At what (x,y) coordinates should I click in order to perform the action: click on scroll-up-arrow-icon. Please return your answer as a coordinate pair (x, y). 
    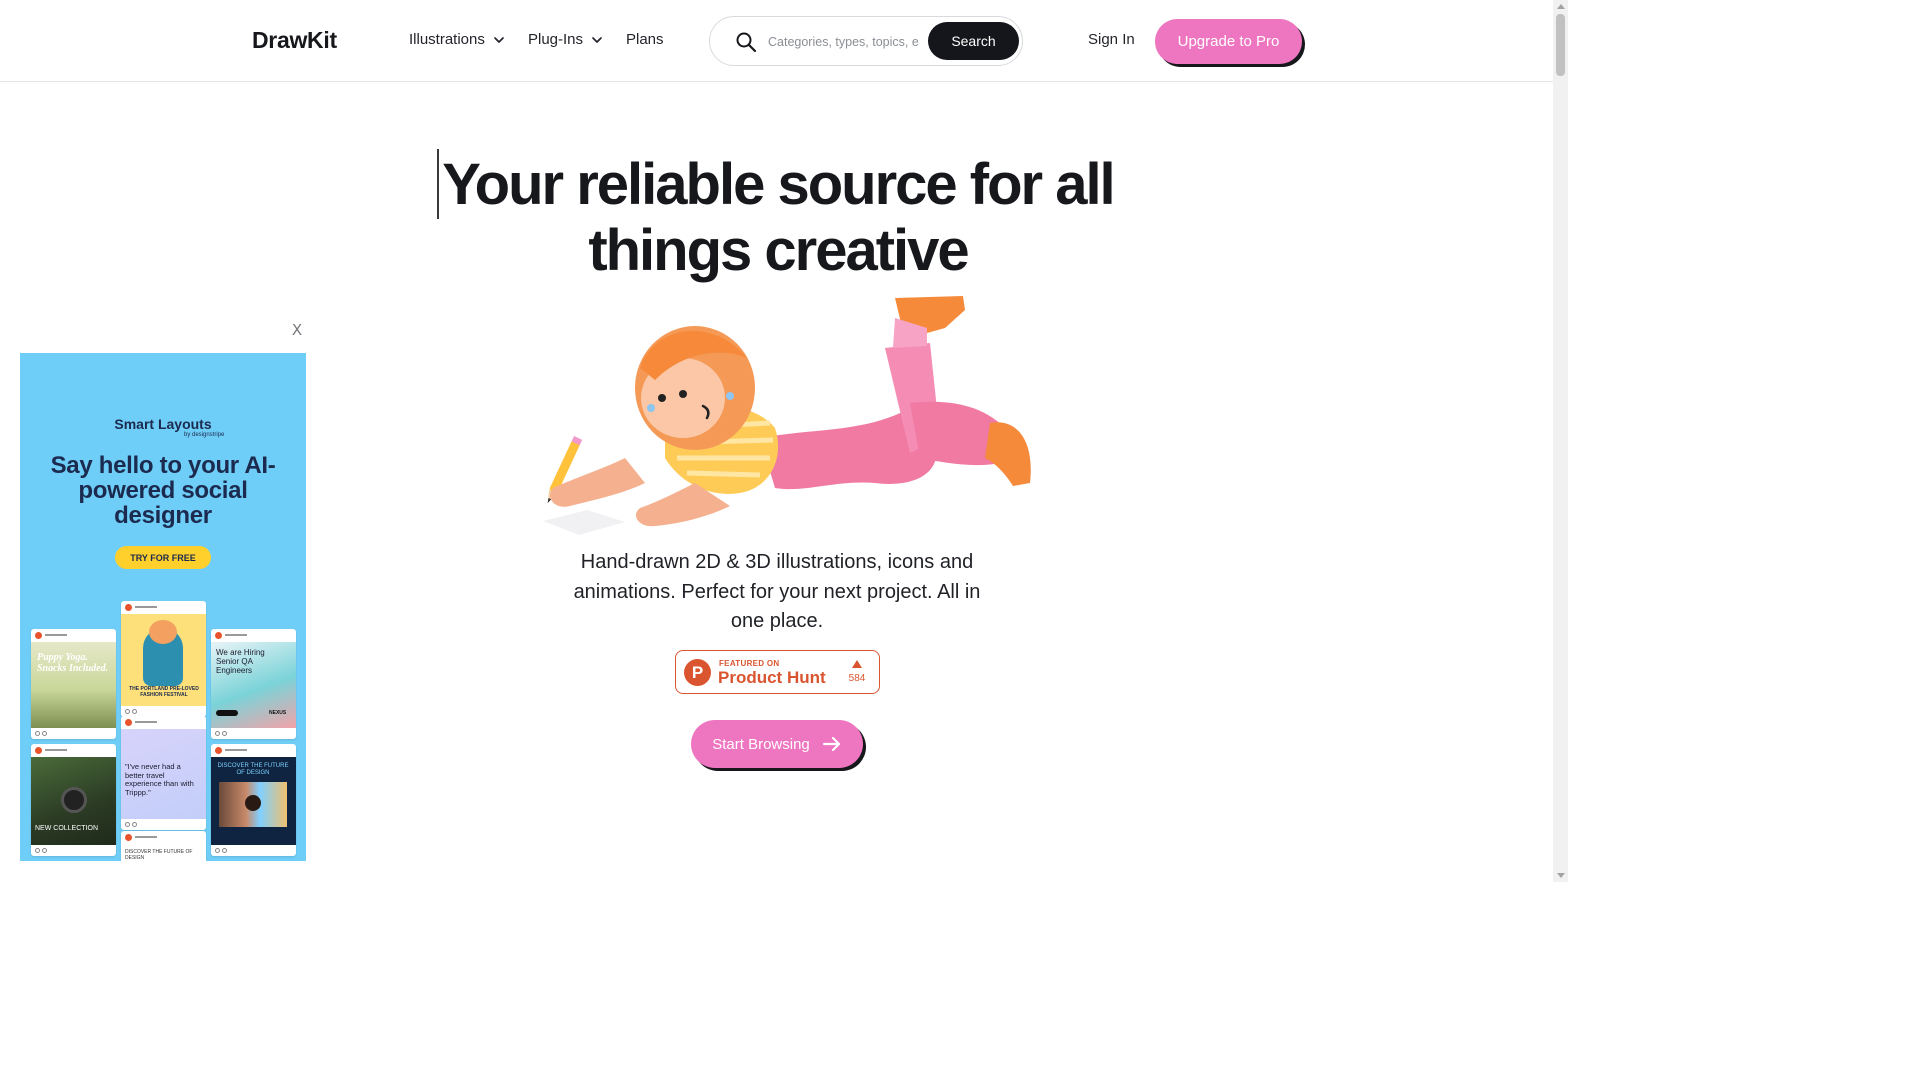
    Looking at the image, I should click on (1561, 6).